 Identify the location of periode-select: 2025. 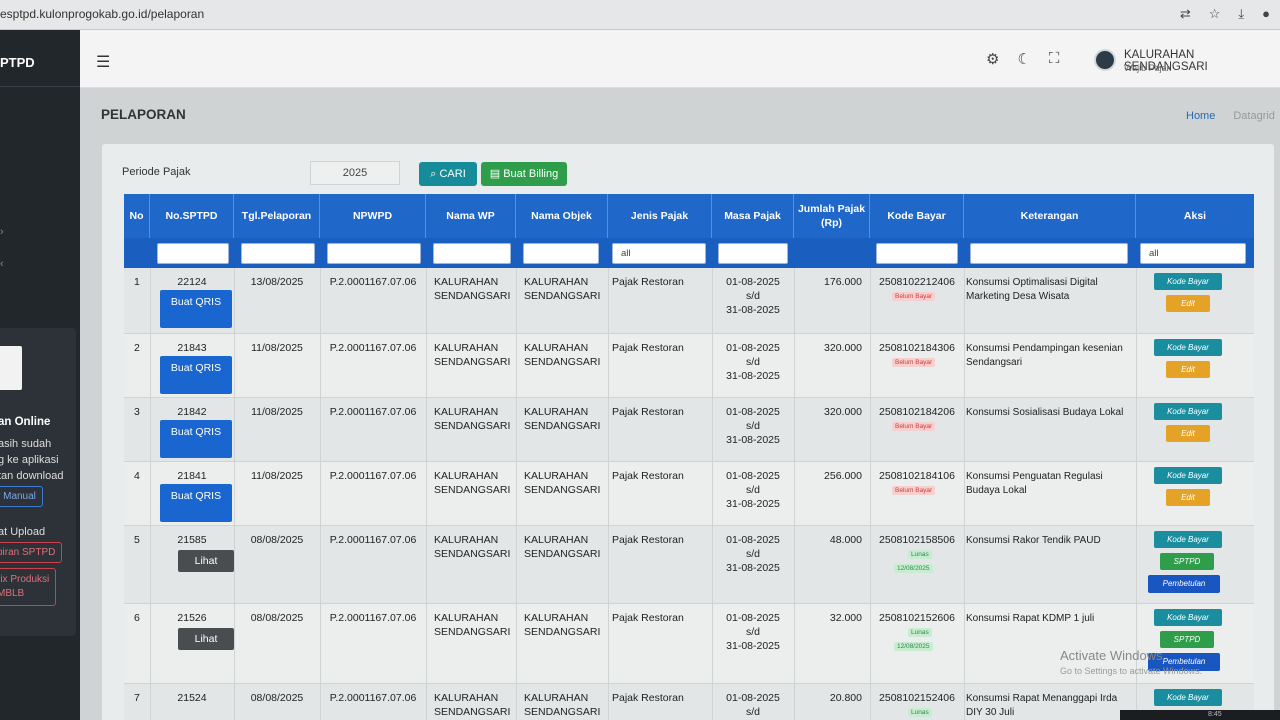
(355, 173).